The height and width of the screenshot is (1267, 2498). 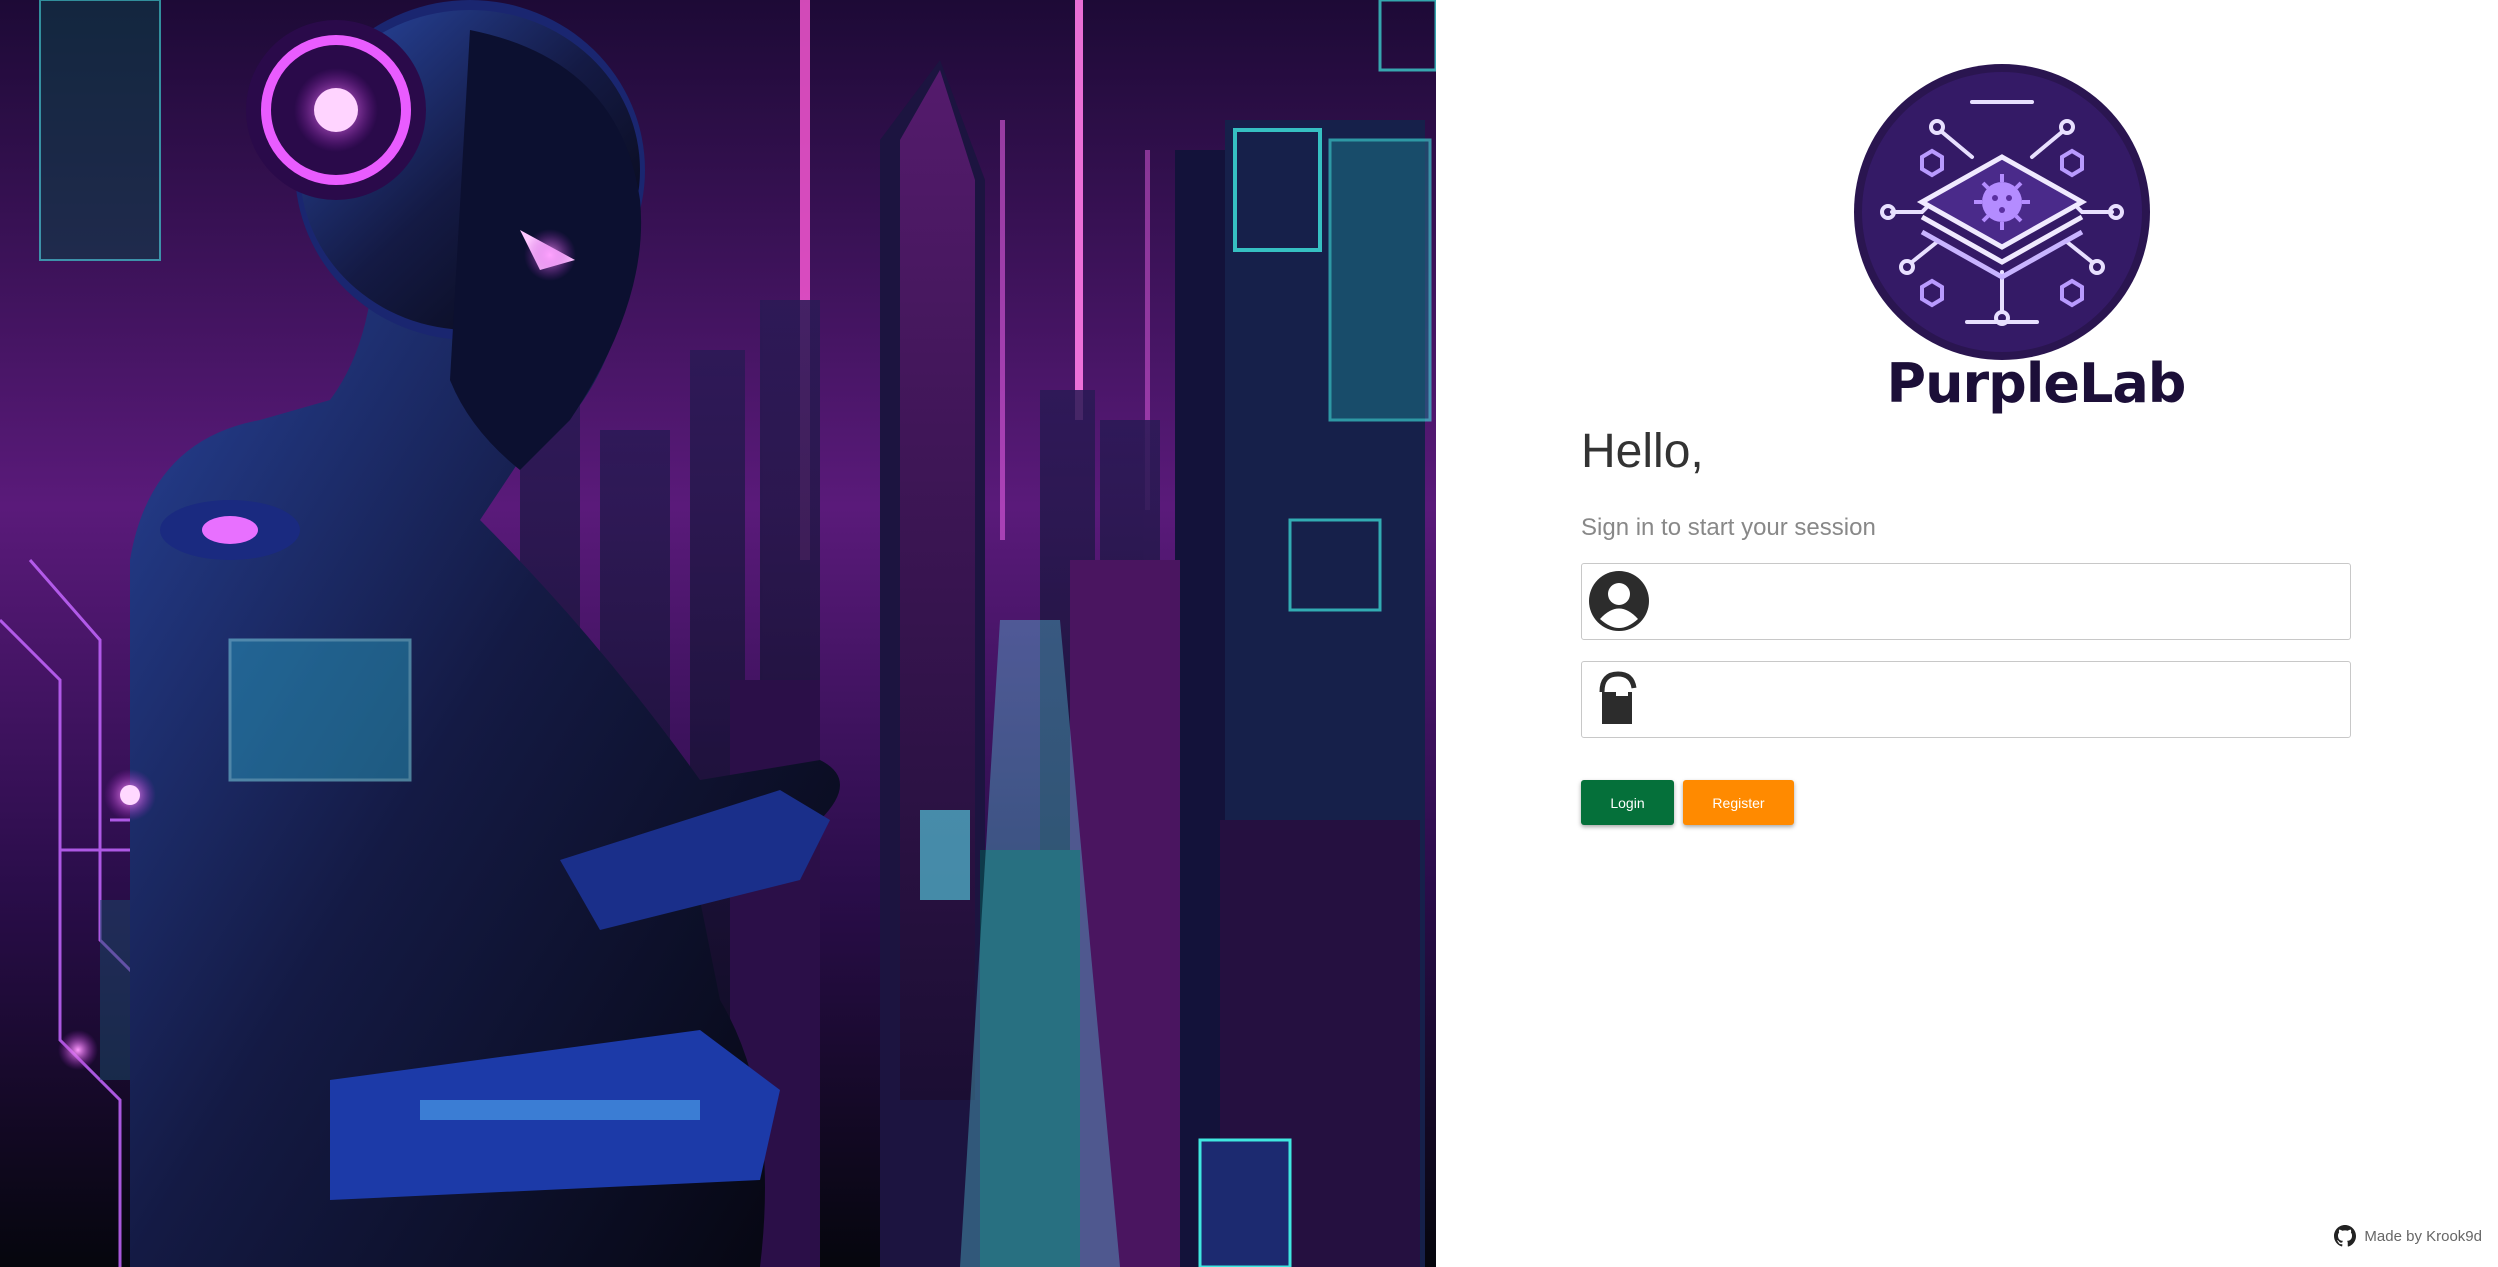 What do you see at coordinates (1728, 527) in the screenshot?
I see `signin-subtitle: Sign in to start your session` at bounding box center [1728, 527].